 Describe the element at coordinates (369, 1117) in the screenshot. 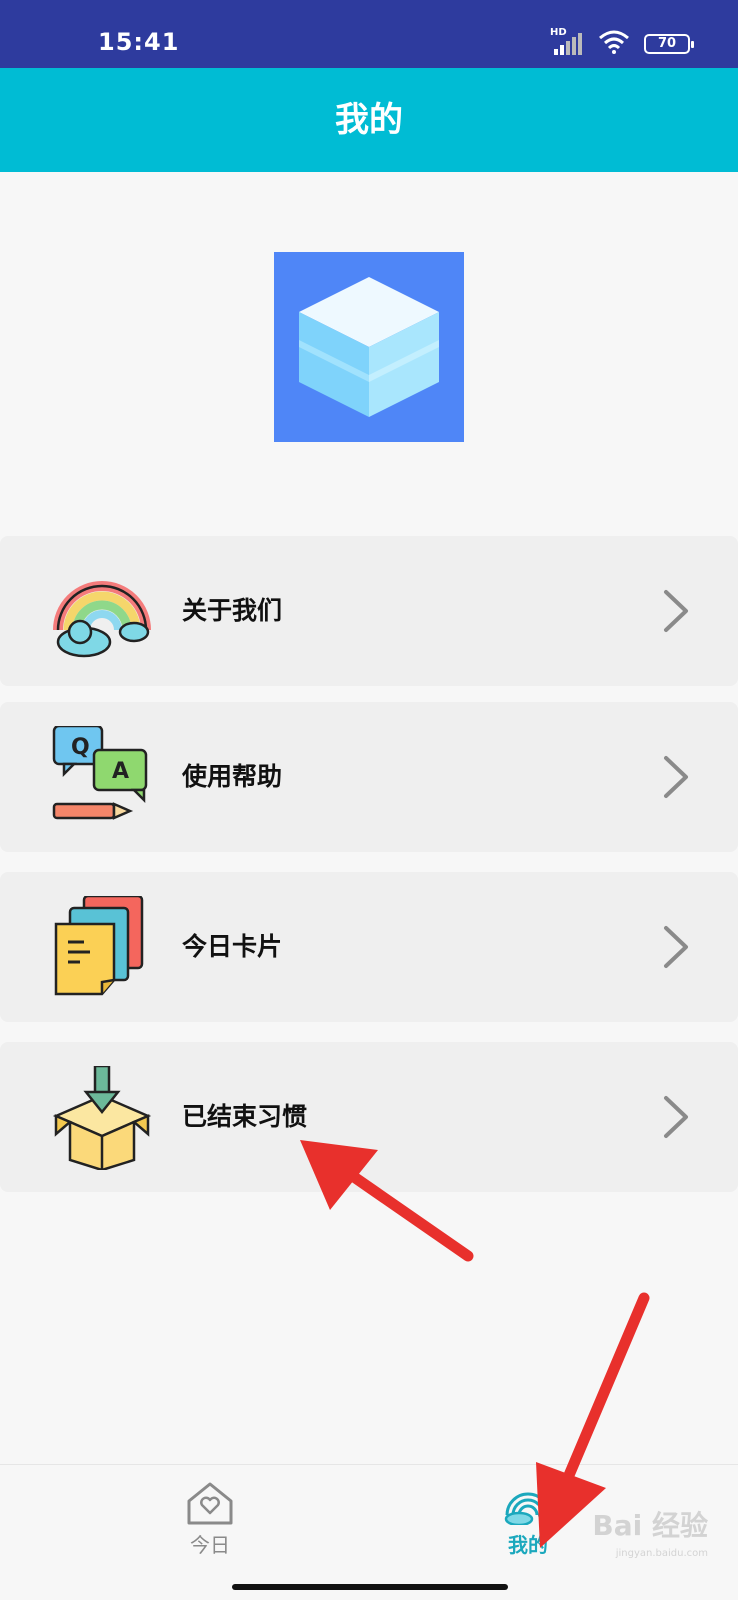

I see `menu-item-ended-habits: 已结束习惯` at that location.